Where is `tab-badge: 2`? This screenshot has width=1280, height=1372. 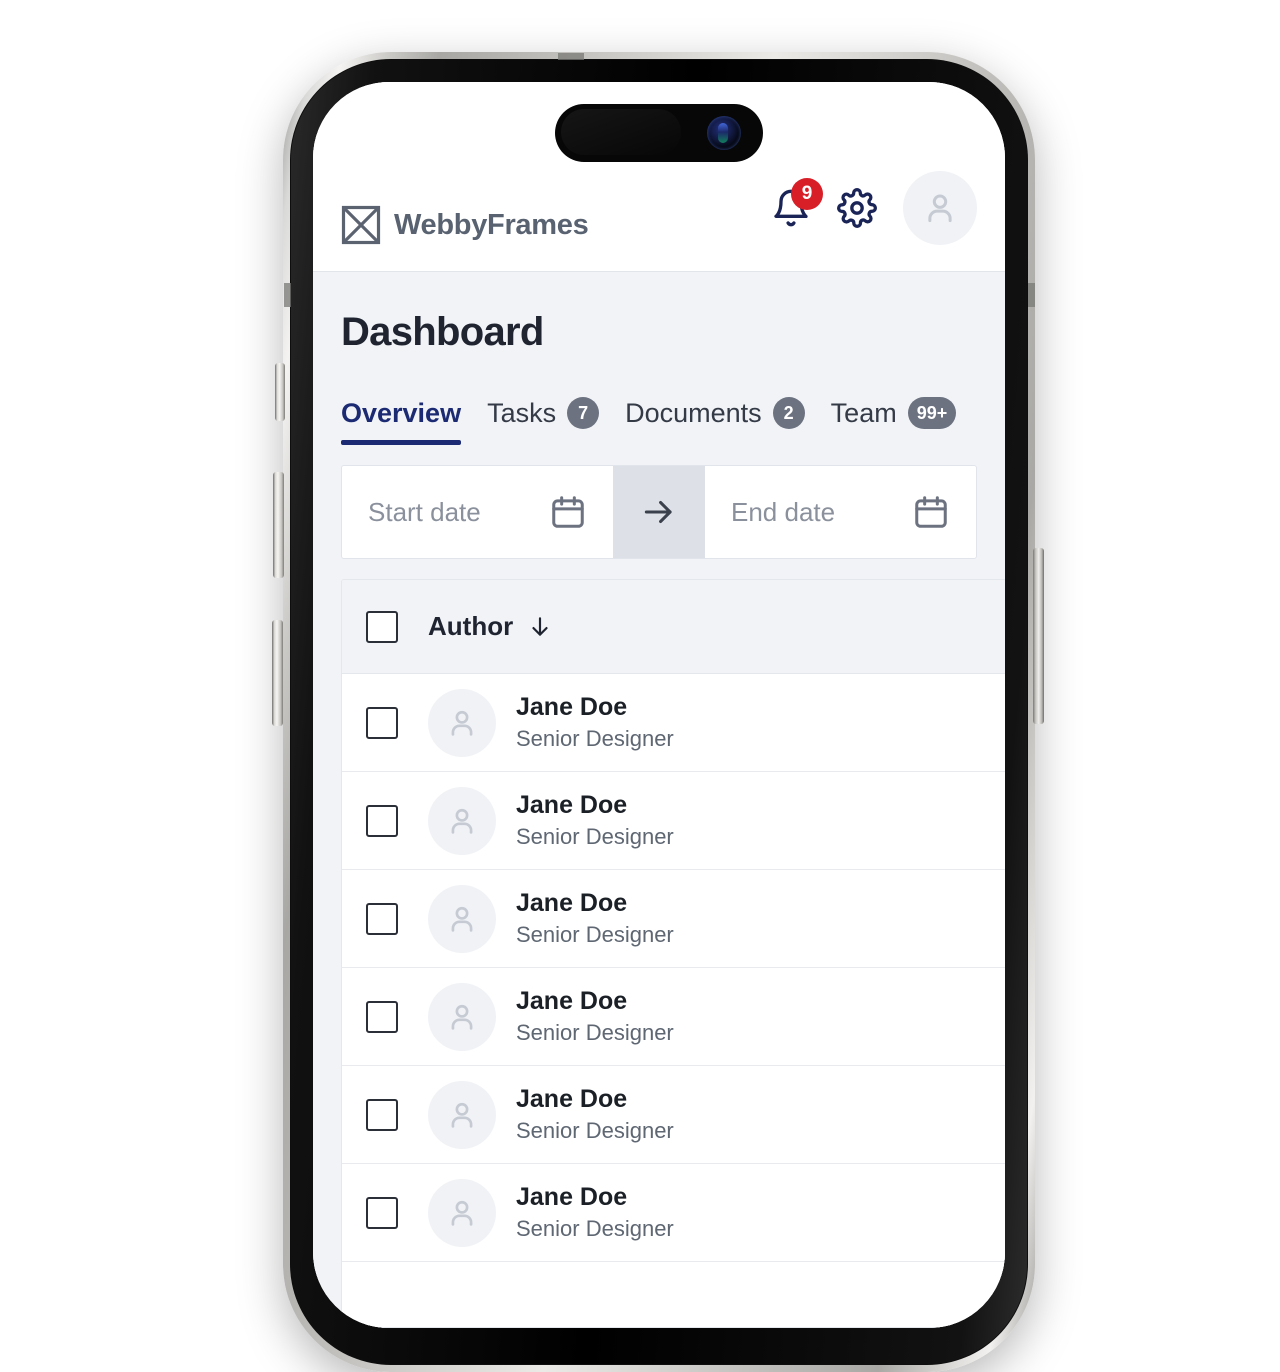
tab-badge: 2 is located at coordinates (788, 413).